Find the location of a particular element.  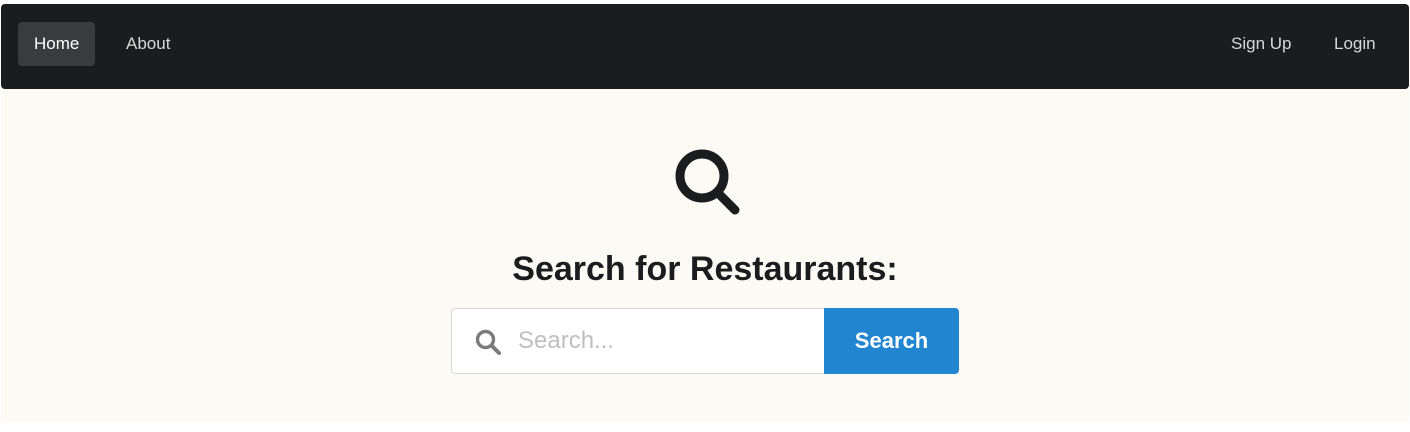

nav-login-link: Login is located at coordinates (1355, 44).